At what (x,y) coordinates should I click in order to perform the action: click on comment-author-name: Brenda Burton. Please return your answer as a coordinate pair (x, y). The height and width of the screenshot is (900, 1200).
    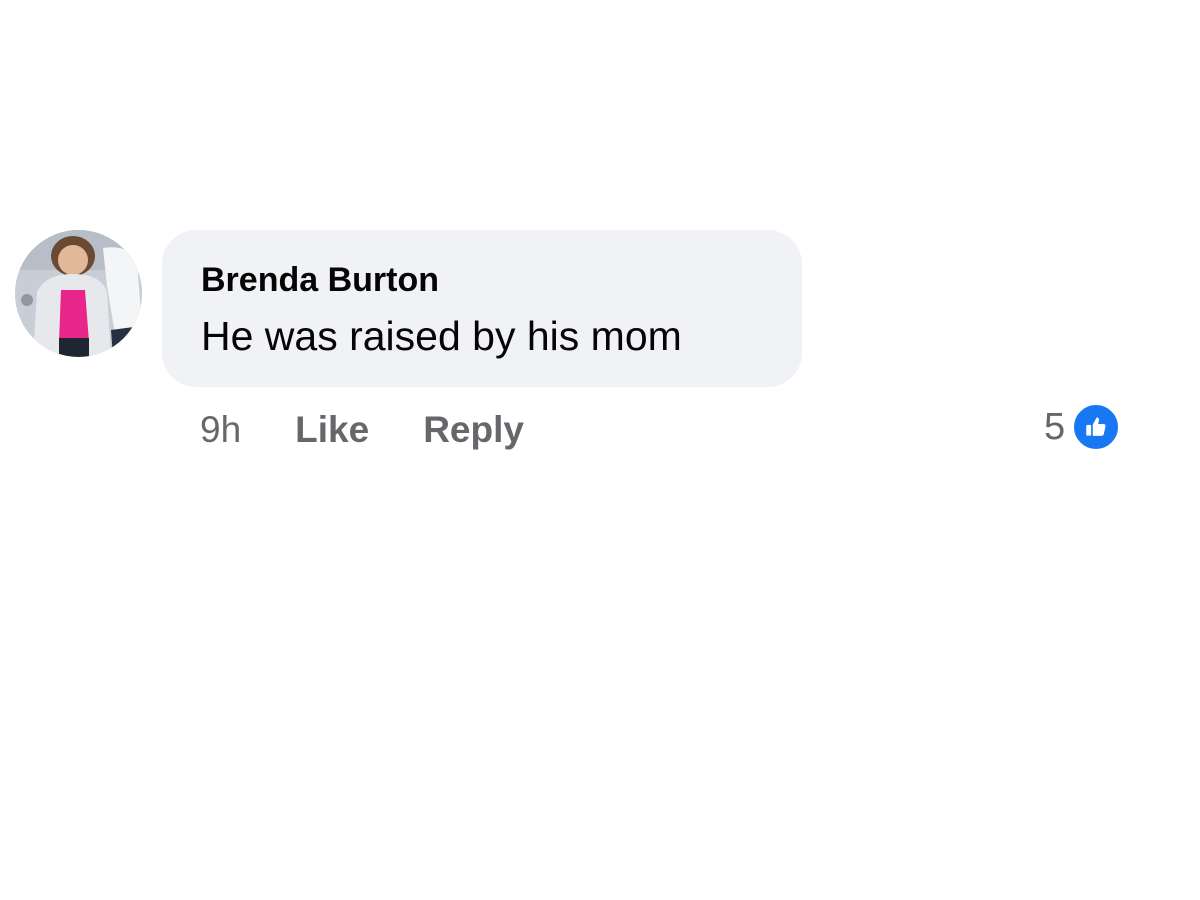
    Looking at the image, I should click on (501, 280).